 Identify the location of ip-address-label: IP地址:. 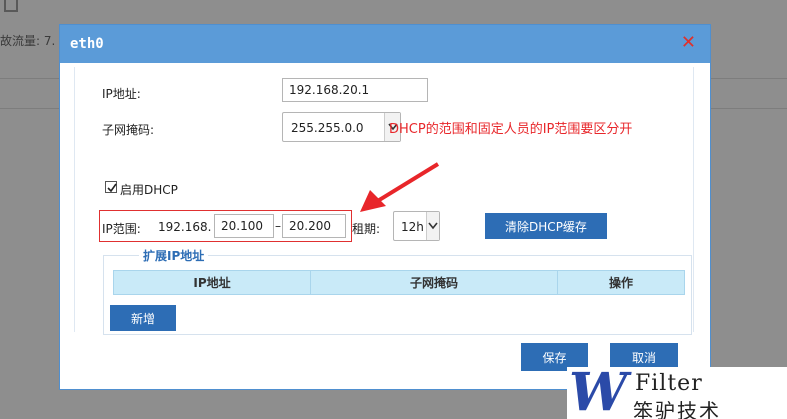
(121, 94).